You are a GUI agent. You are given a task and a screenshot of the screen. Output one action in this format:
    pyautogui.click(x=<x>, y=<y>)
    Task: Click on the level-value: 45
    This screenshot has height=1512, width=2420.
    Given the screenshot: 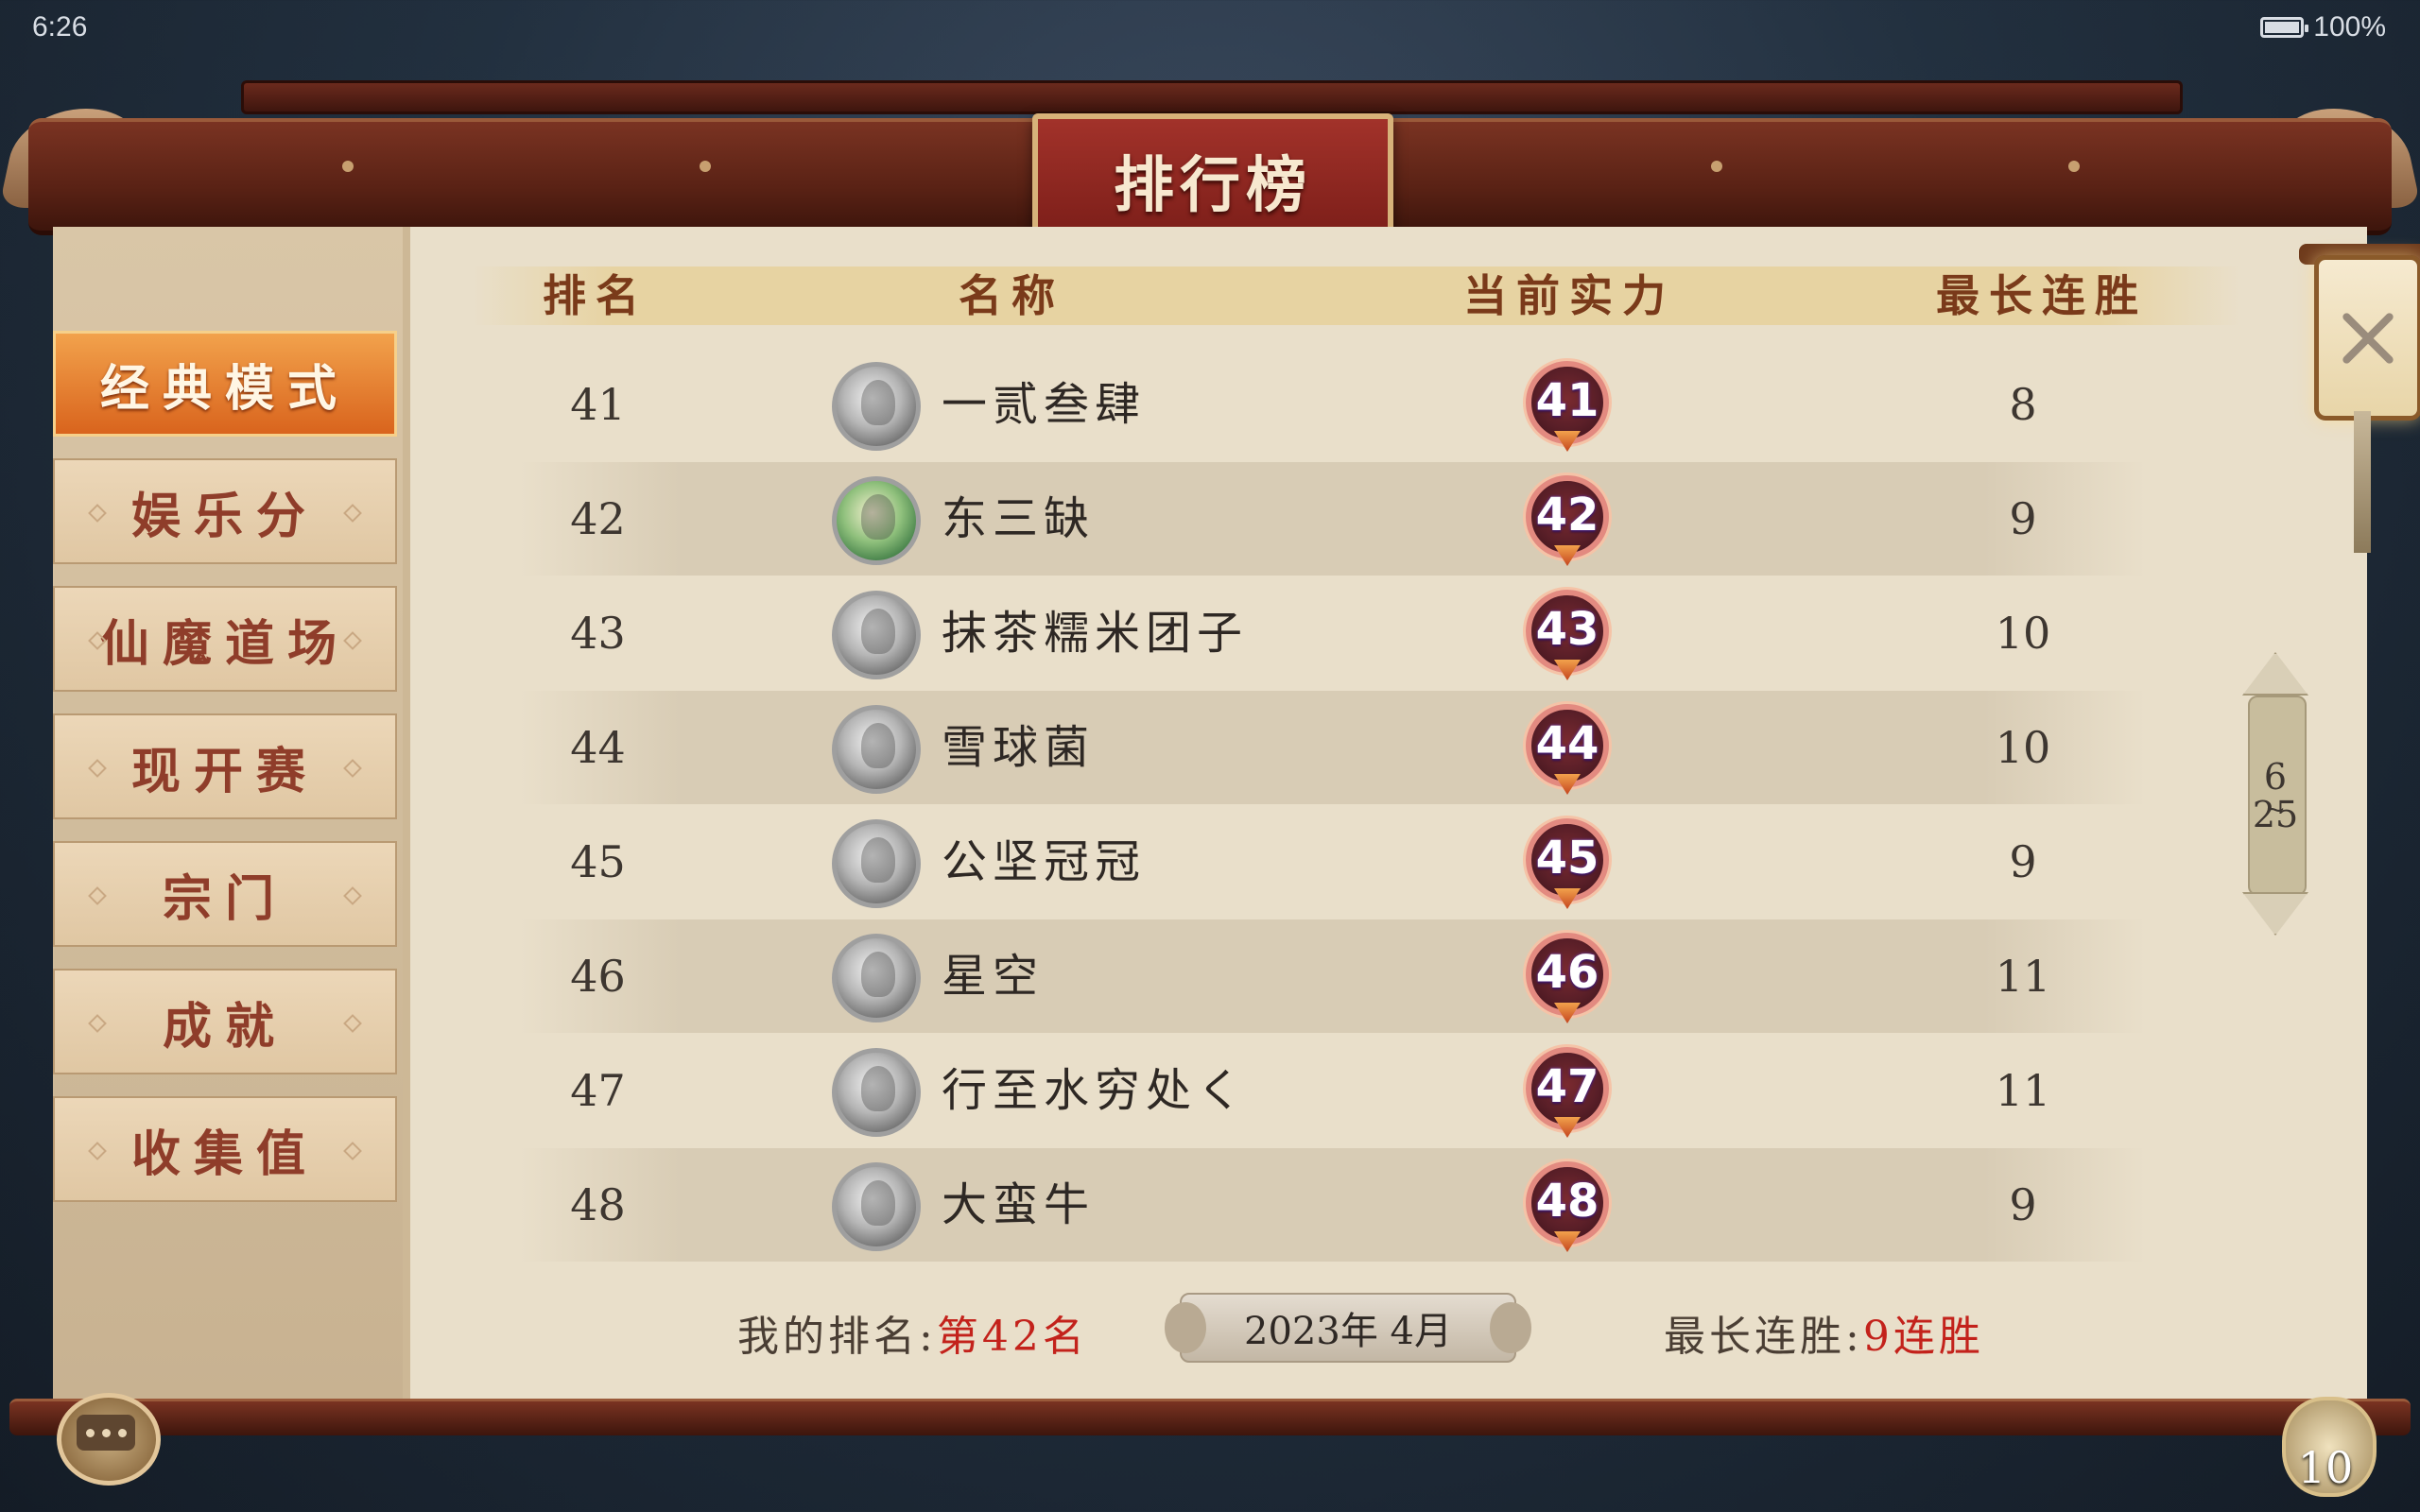 What is the action you would take?
    pyautogui.click(x=1567, y=858)
    